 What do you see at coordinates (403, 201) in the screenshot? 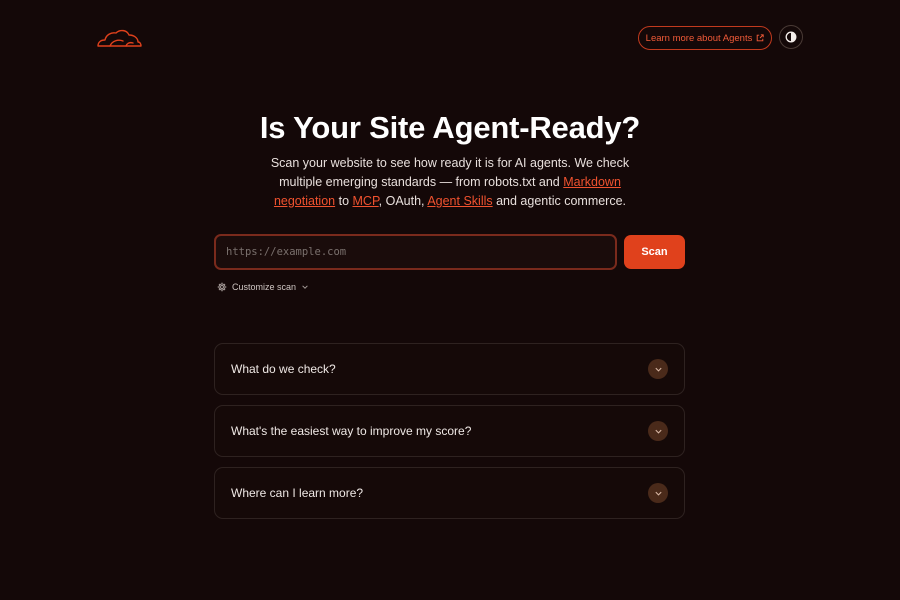
I see `desc-text-3: , OAuth,` at bounding box center [403, 201].